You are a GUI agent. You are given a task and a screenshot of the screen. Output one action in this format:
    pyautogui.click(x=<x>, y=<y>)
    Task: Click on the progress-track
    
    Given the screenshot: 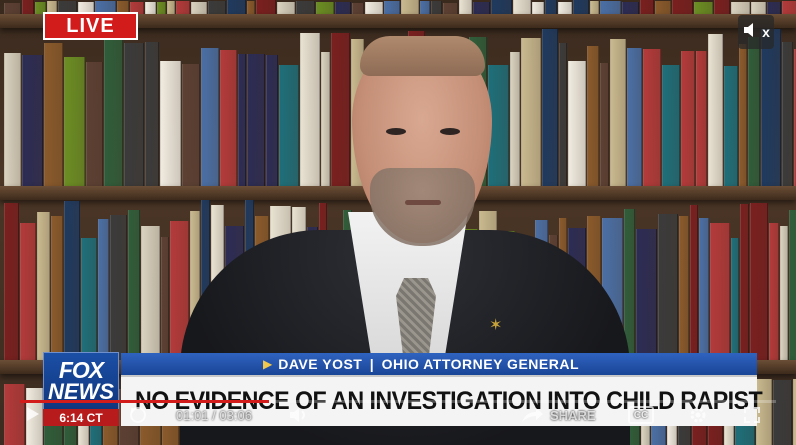 What is the action you would take?
    pyautogui.click(x=398, y=401)
    